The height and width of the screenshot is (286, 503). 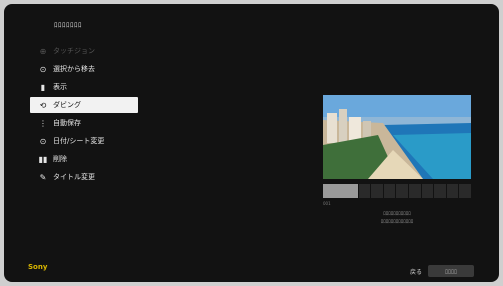 I want to click on thumbnail-active, so click(x=340, y=191).